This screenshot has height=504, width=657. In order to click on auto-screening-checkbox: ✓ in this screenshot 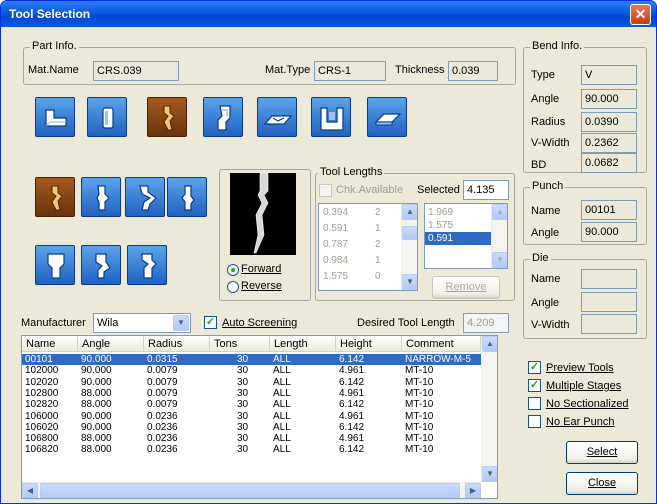, I will do `click(210, 322)`.